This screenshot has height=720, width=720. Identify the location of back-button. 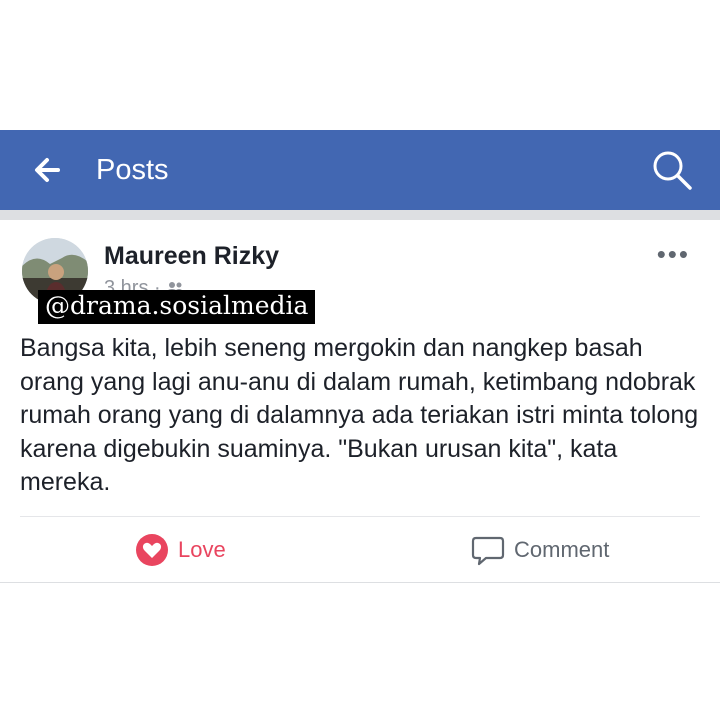
(48, 170).